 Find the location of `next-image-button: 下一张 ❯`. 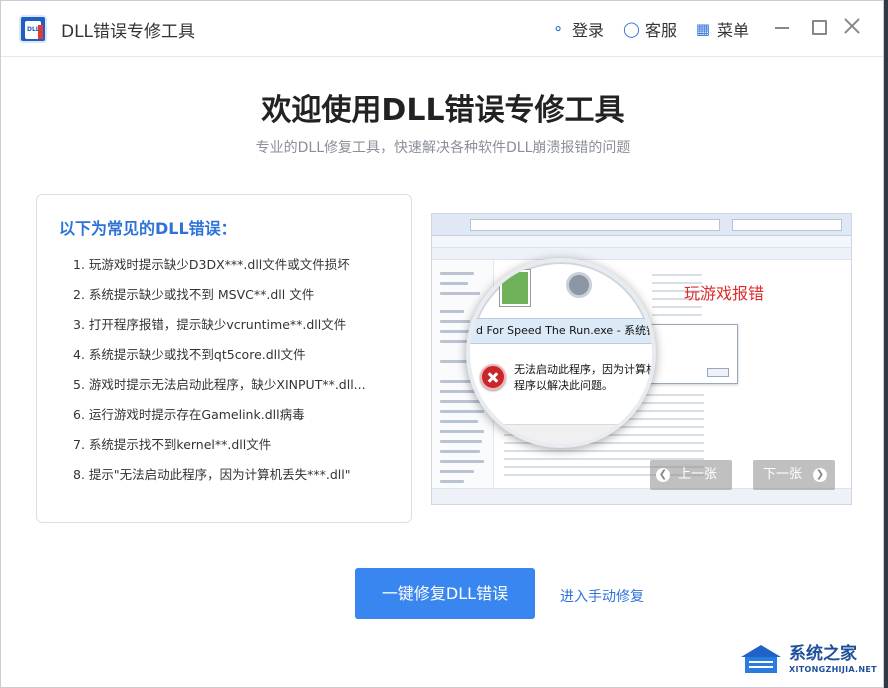

next-image-button: 下一张 ❯ is located at coordinates (794, 475).